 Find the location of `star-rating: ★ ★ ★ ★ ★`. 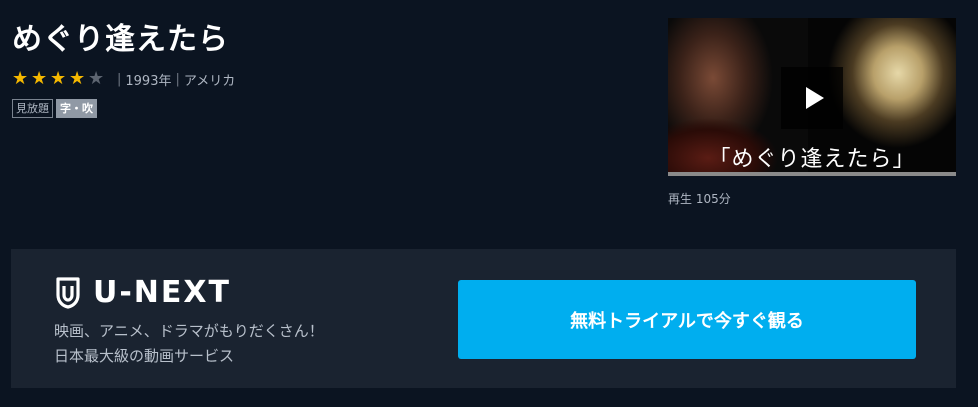

star-rating: ★ ★ ★ ★ ★ is located at coordinates (59, 79).